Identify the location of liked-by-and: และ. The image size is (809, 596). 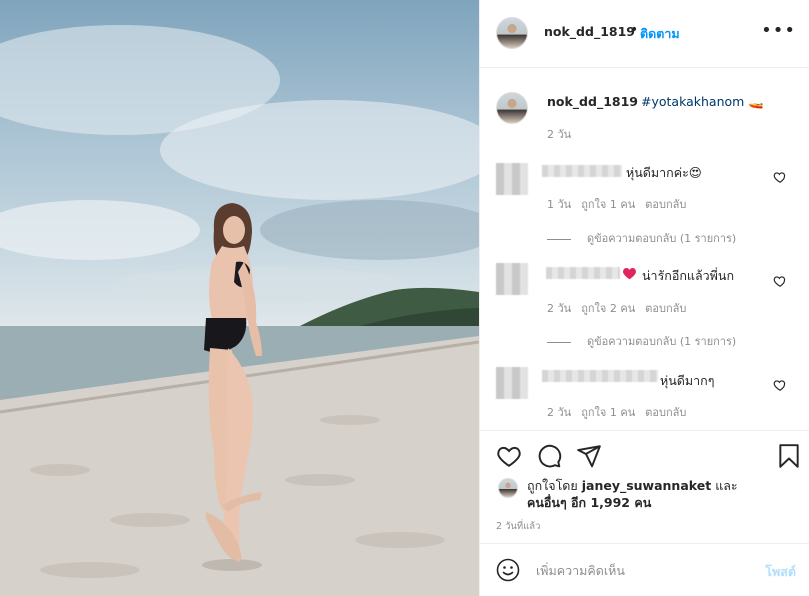
(726, 485).